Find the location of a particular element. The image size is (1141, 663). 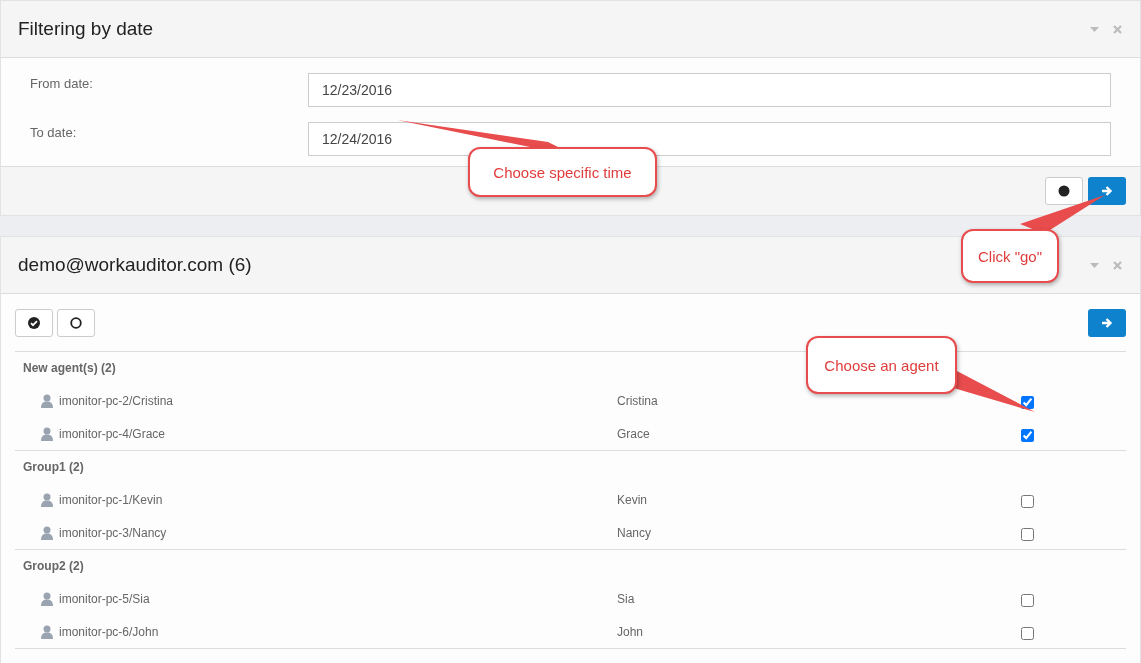

select-all-button is located at coordinates (34, 322).